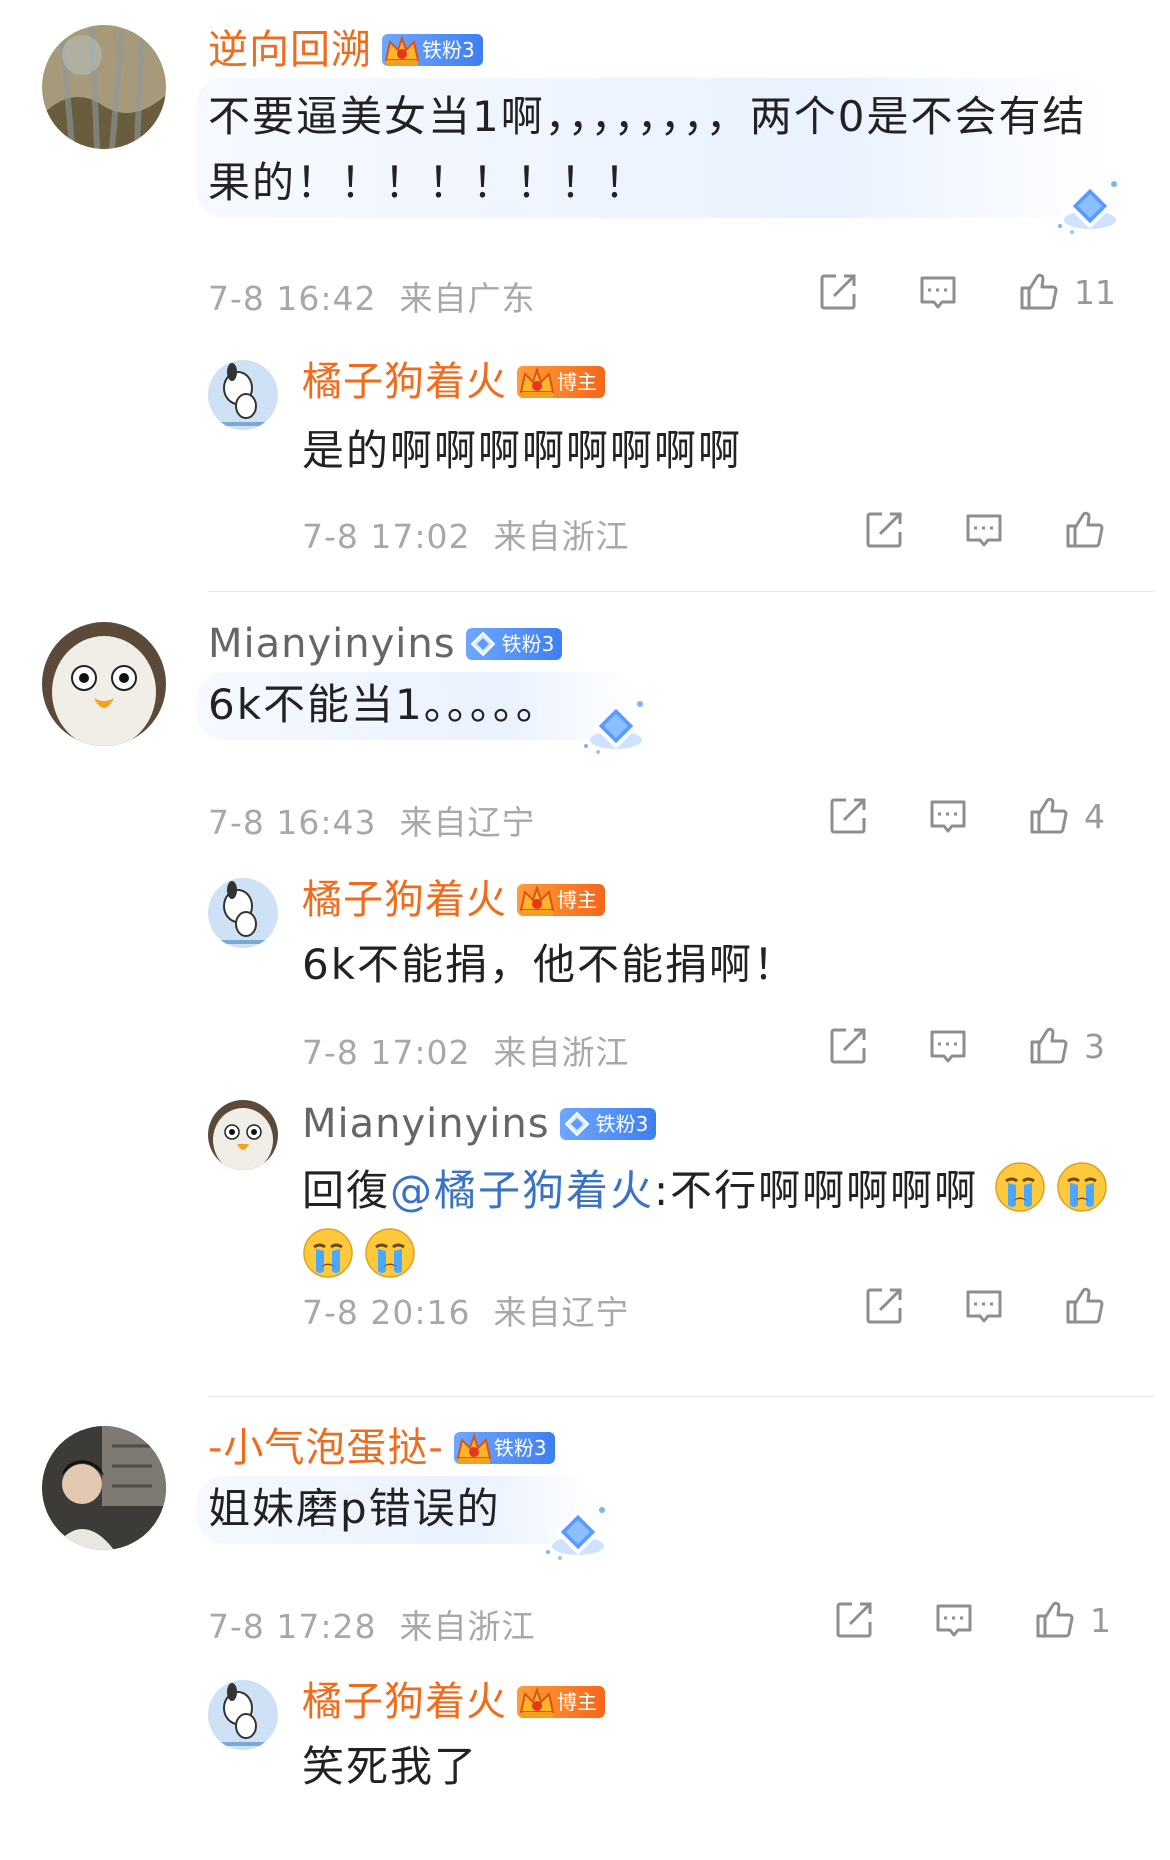 This screenshot has width=1170, height=1860. Describe the element at coordinates (712, 1224) in the screenshot. I see `reply-text: 回復@橘子狗着火:不行啊啊啊啊啊` at that location.